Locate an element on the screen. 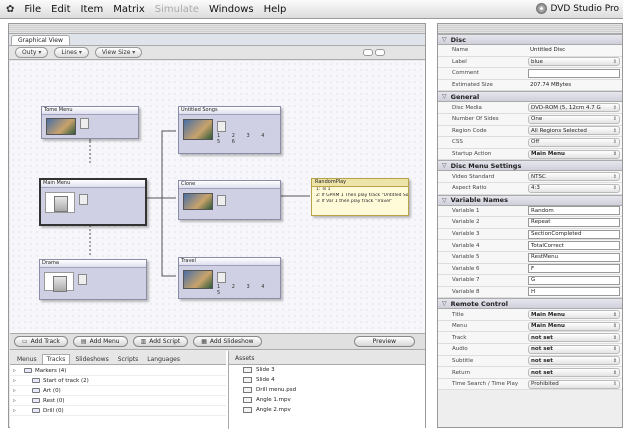  property-popup: Off is located at coordinates (574, 142).